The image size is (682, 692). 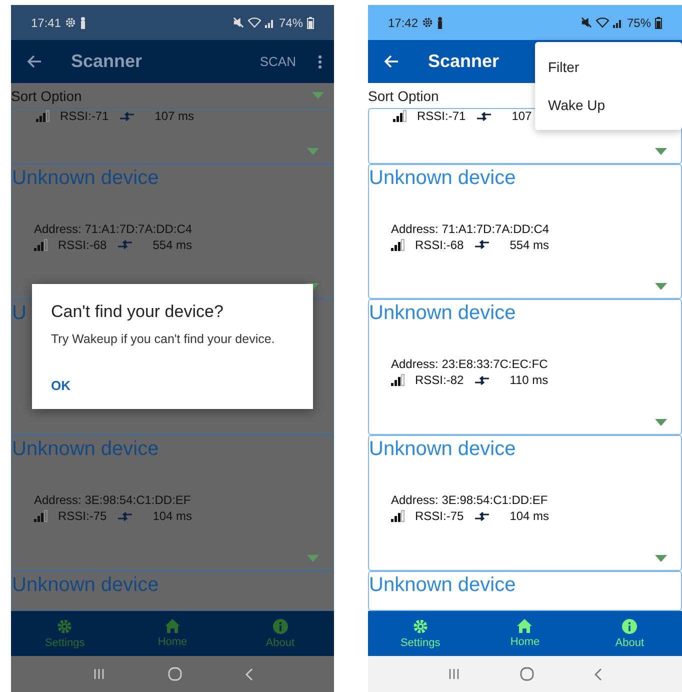 I want to click on device-address: Address: 23:E8:33:7C:EC:FC, so click(x=470, y=364).